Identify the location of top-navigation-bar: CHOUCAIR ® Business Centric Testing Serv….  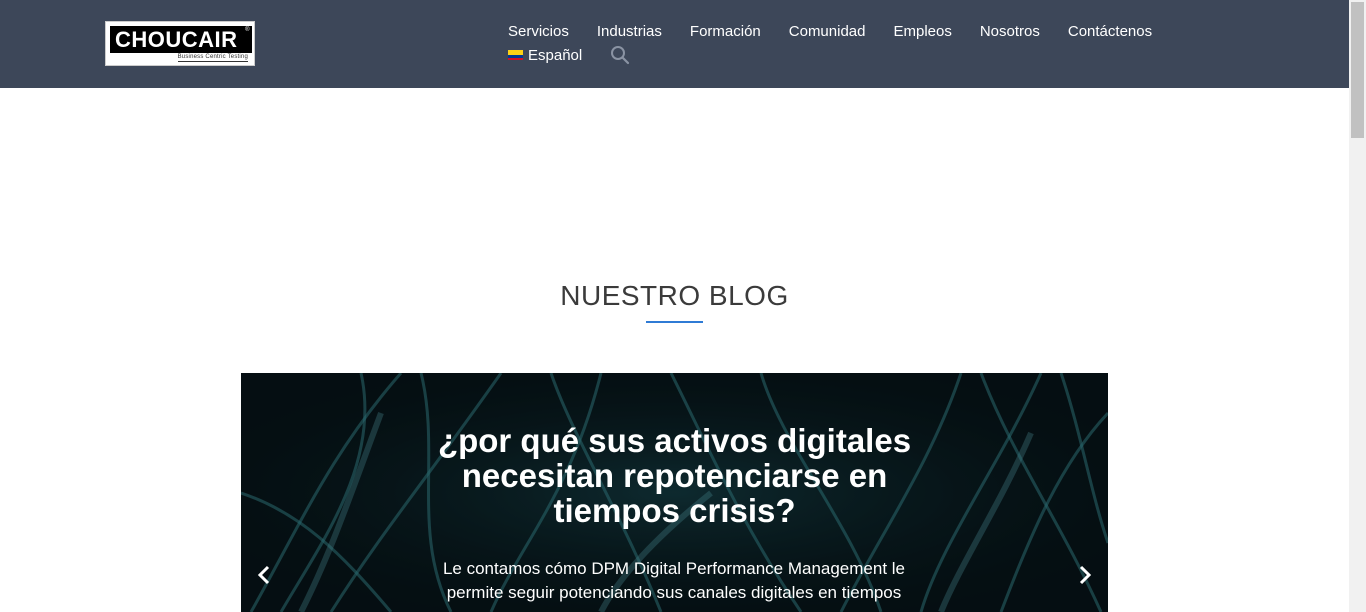
(674, 44).